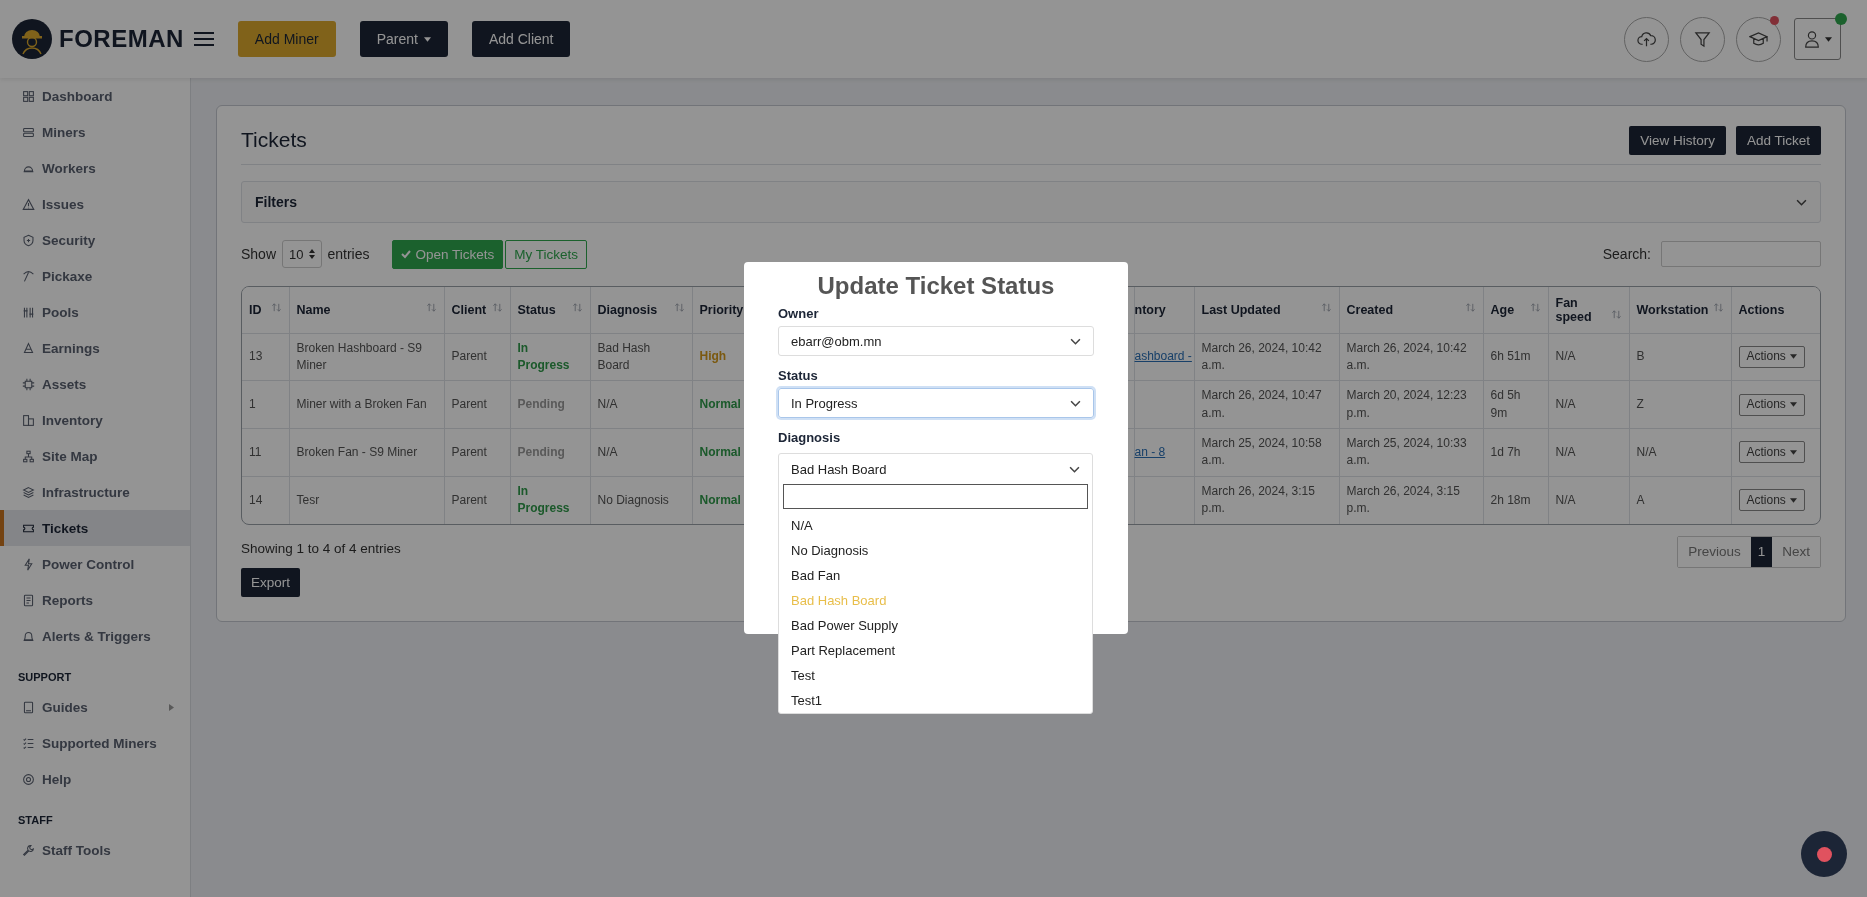 This screenshot has height=897, width=1867. What do you see at coordinates (1778, 140) in the screenshot?
I see `action-button: Add Ticket` at bounding box center [1778, 140].